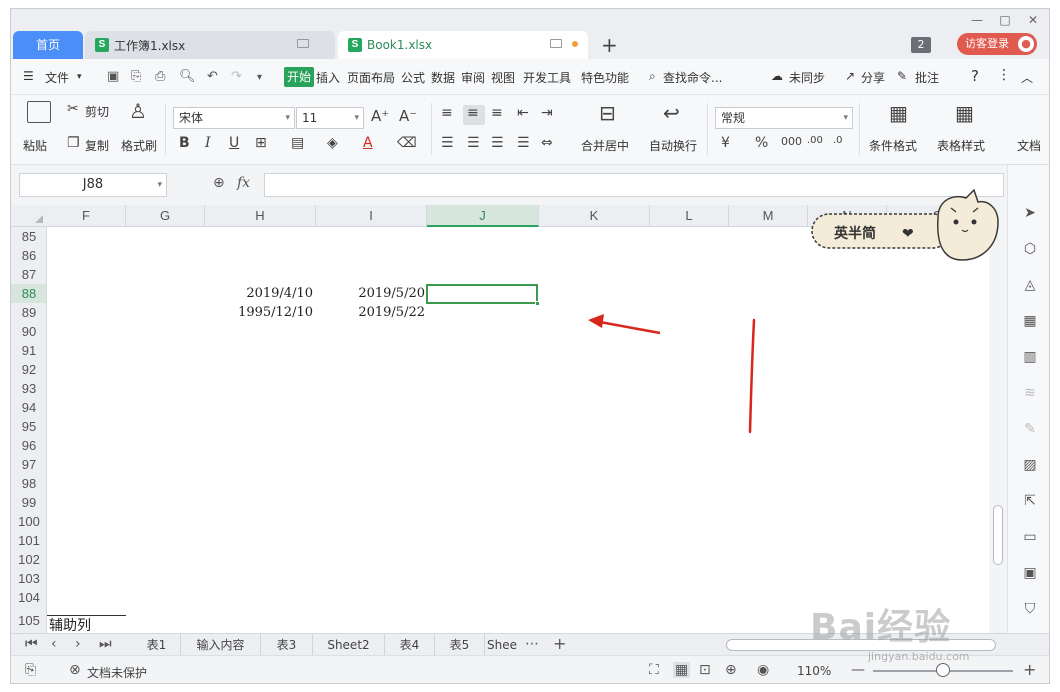 The width and height of the screenshot is (1060, 692). I want to click on underline-button: U, so click(234, 143).